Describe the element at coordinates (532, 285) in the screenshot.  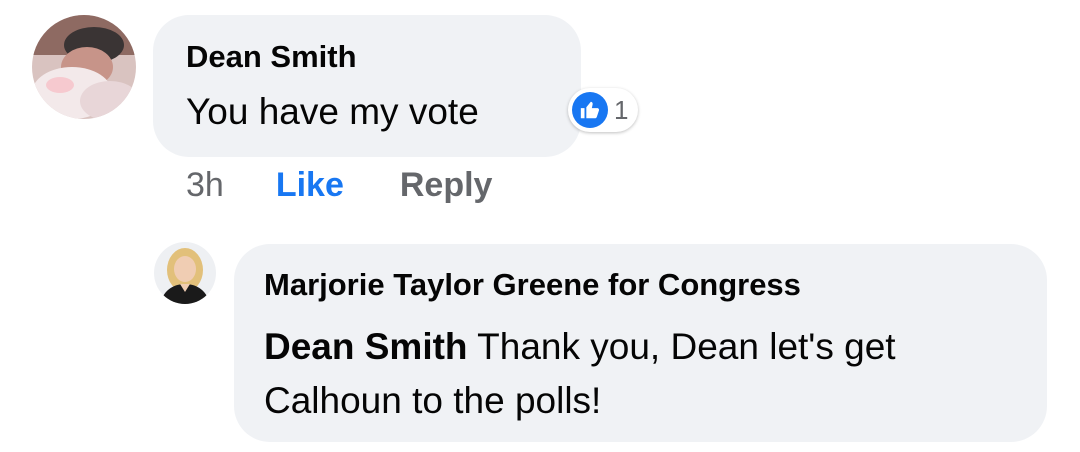
I see `reply-author-name: Marjorie Taylor Greene for Congress` at that location.